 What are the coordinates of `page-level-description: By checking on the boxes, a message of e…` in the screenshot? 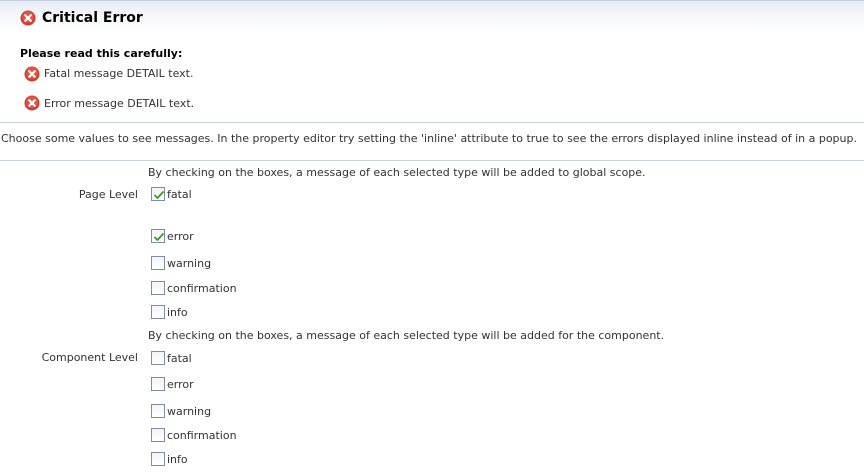 It's located at (397, 172).